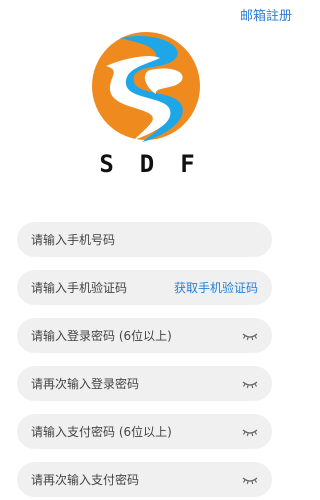 The width and height of the screenshot is (320, 500). Describe the element at coordinates (133, 335) in the screenshot. I see `login-password-input` at that location.